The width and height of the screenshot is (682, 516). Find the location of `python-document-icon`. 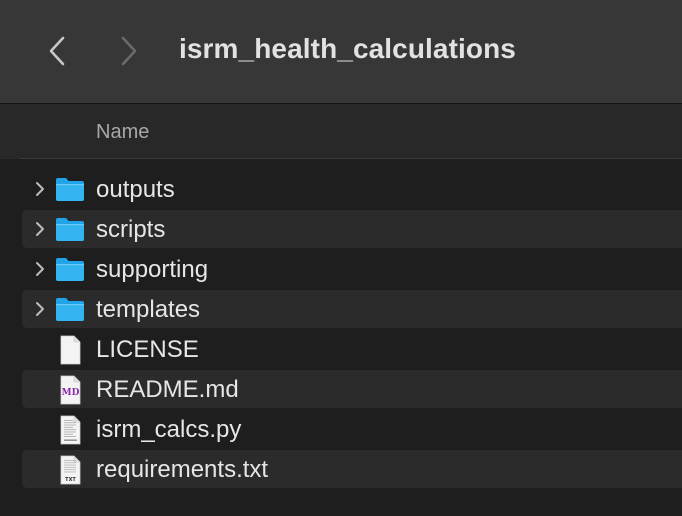

python-document-icon is located at coordinates (70, 430).